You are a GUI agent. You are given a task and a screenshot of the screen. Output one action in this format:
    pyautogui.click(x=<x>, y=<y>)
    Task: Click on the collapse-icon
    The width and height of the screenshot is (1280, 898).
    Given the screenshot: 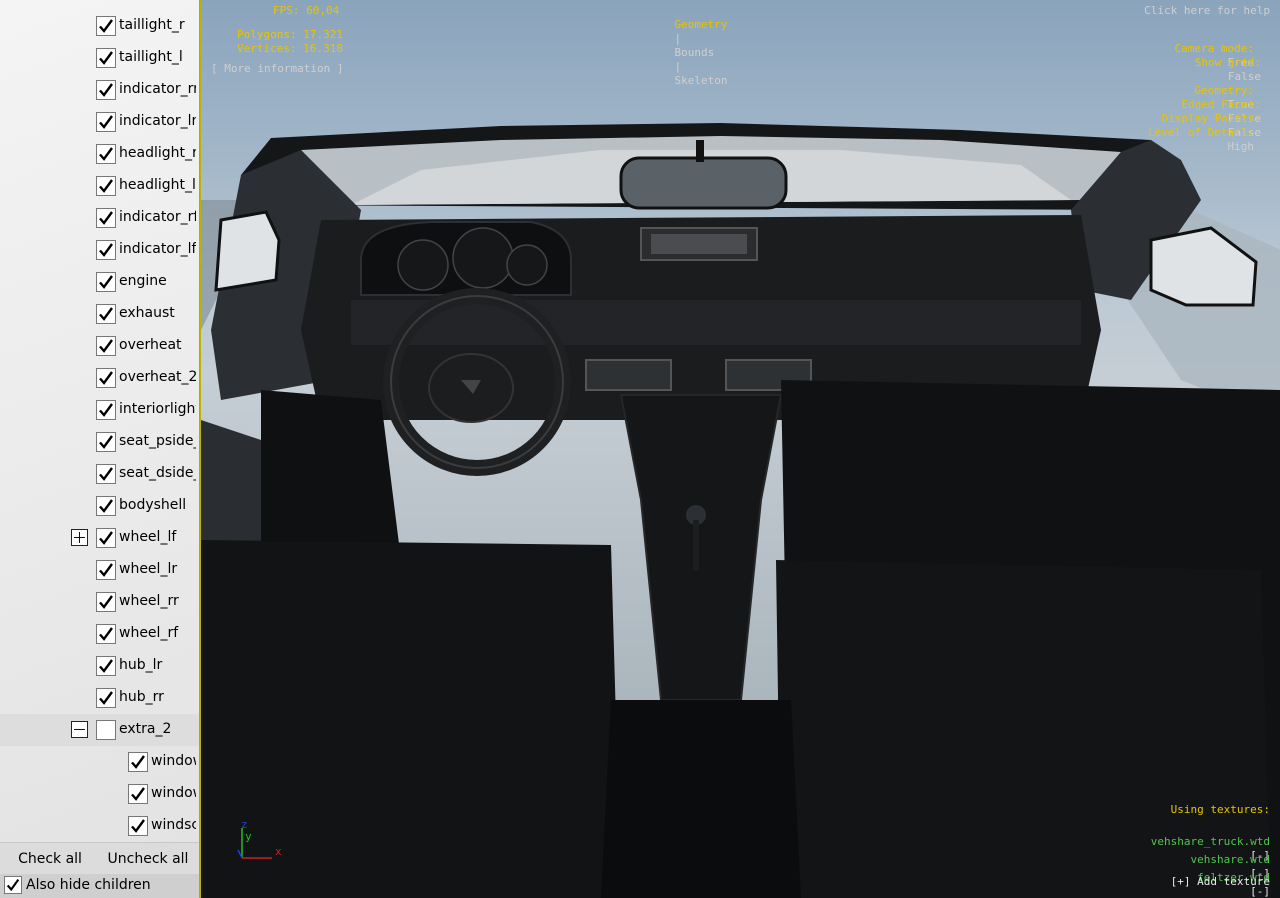 What is the action you would take?
    pyautogui.click(x=79, y=729)
    